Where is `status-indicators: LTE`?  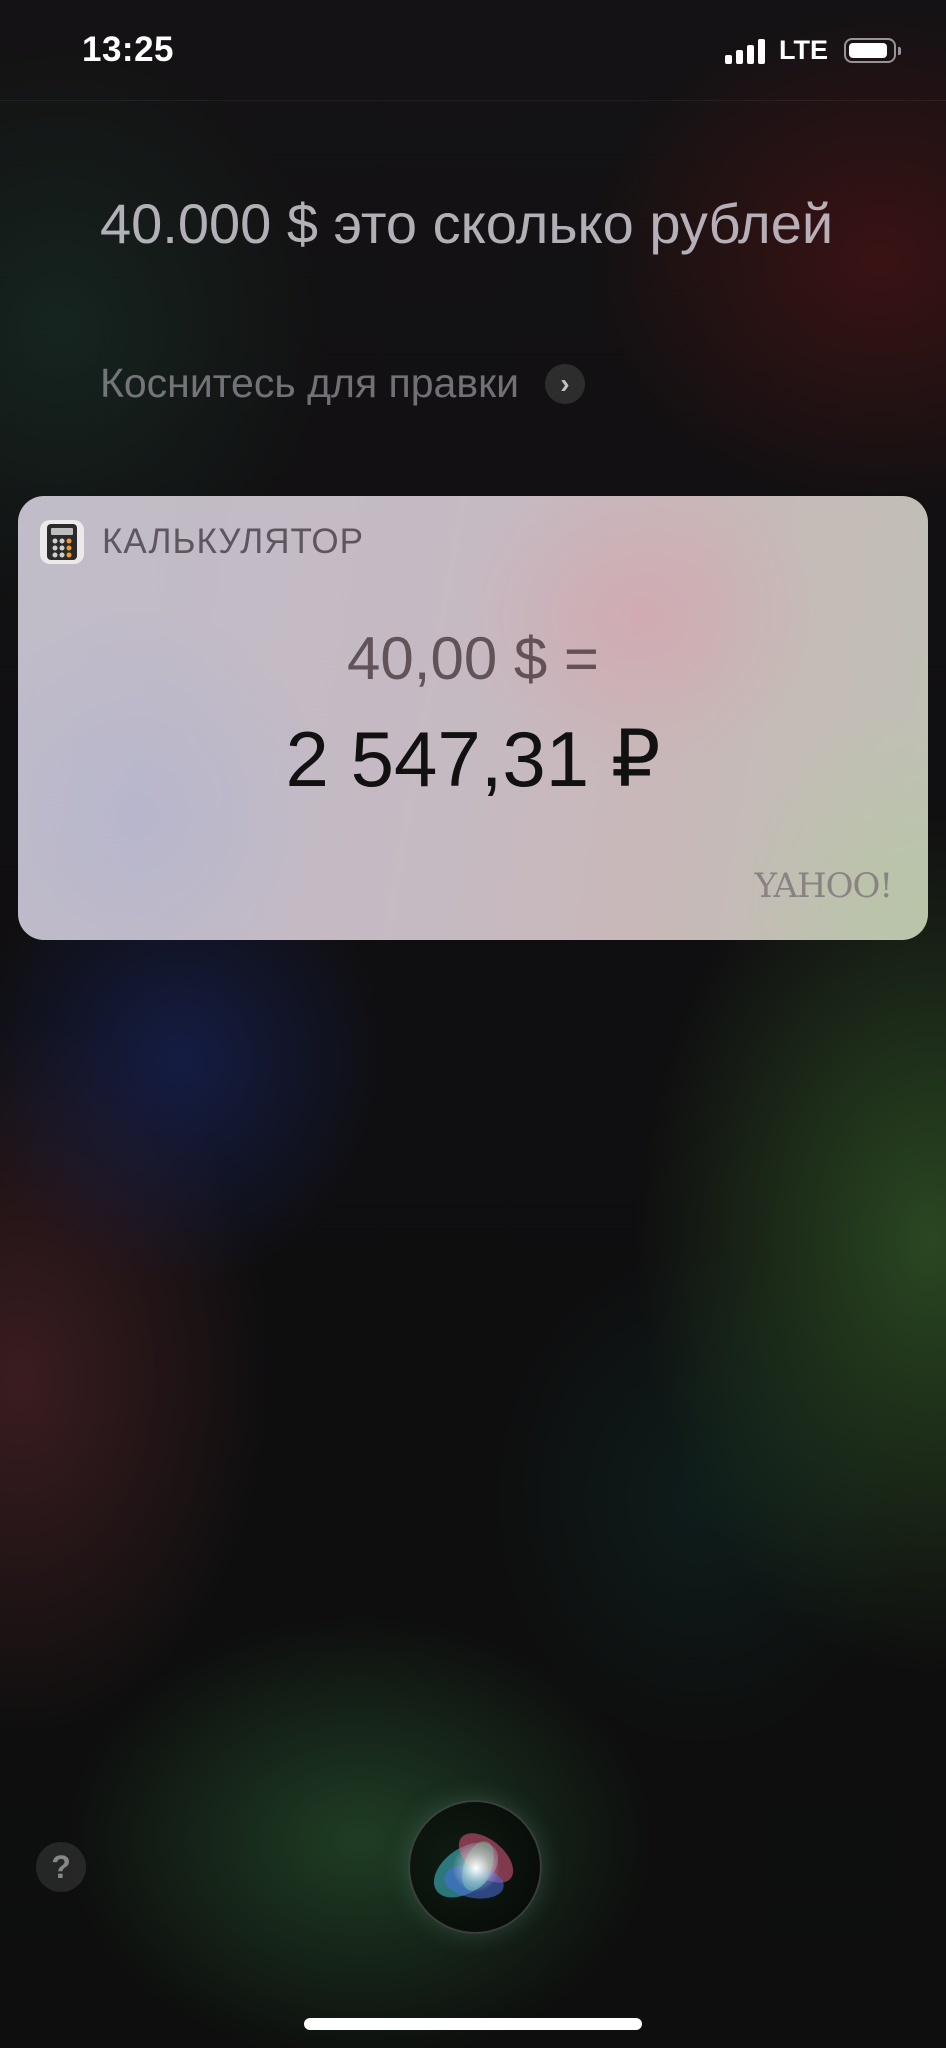 status-indicators: LTE is located at coordinates (813, 50).